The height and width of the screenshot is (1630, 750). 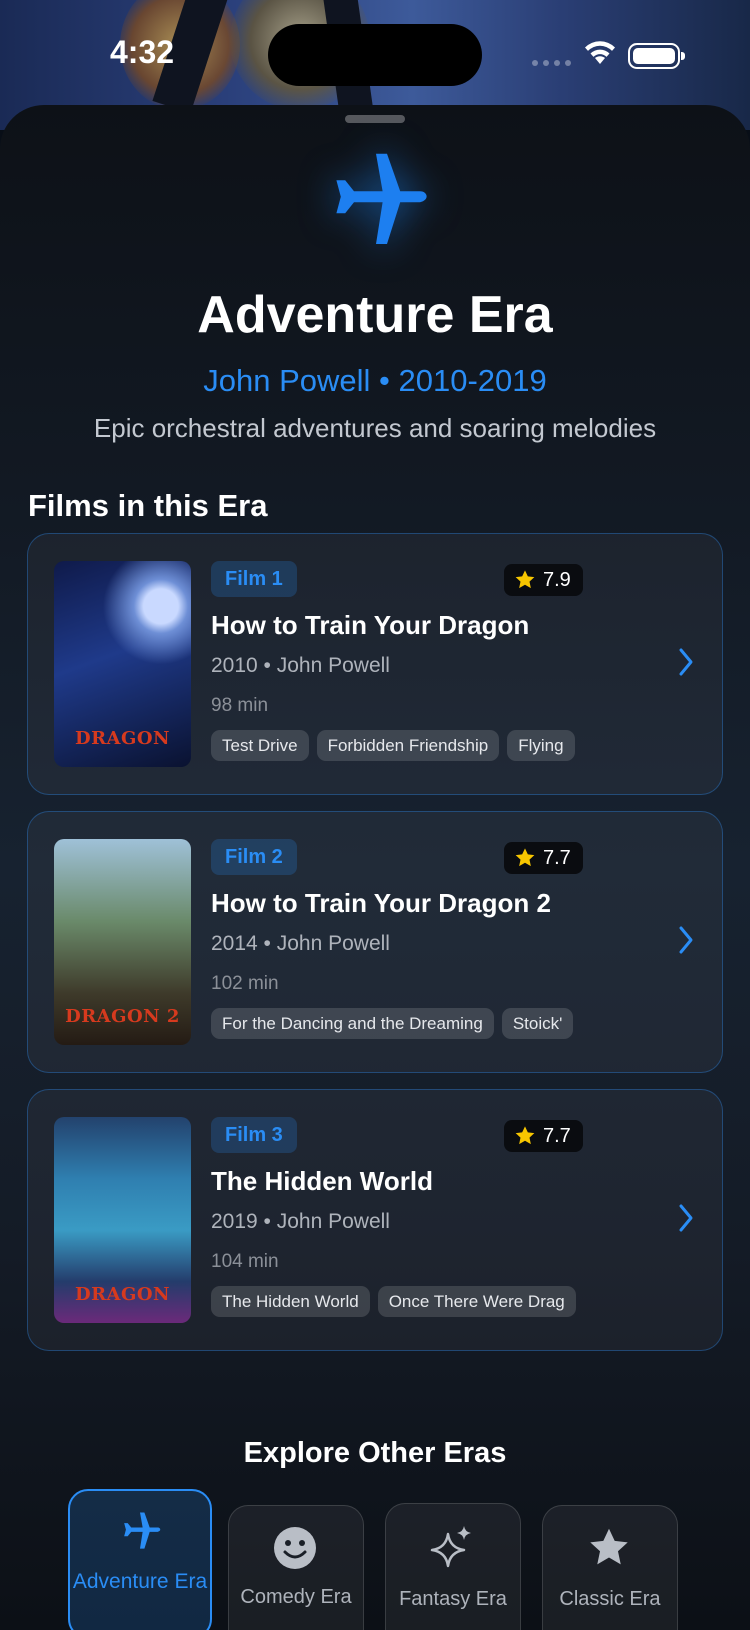 What do you see at coordinates (300, 1221) in the screenshot?
I see `film-year-composer: 2019 • John Powell` at bounding box center [300, 1221].